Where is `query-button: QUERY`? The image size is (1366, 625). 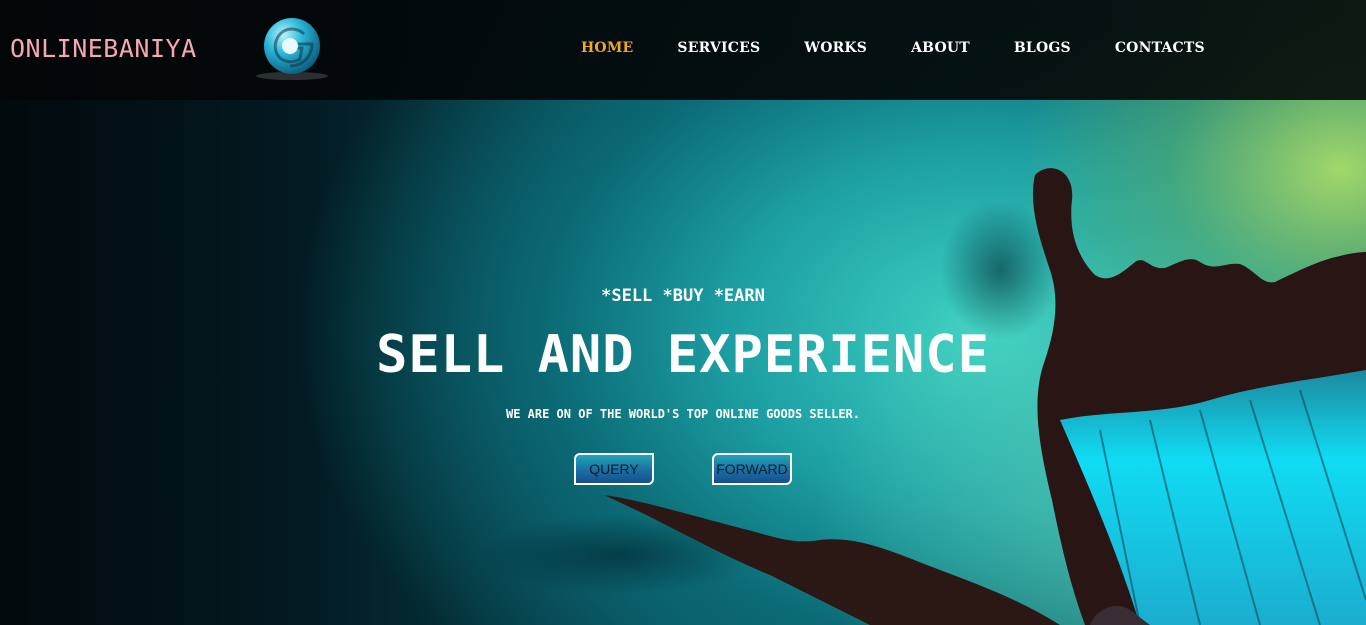
query-button: QUERY is located at coordinates (614, 469).